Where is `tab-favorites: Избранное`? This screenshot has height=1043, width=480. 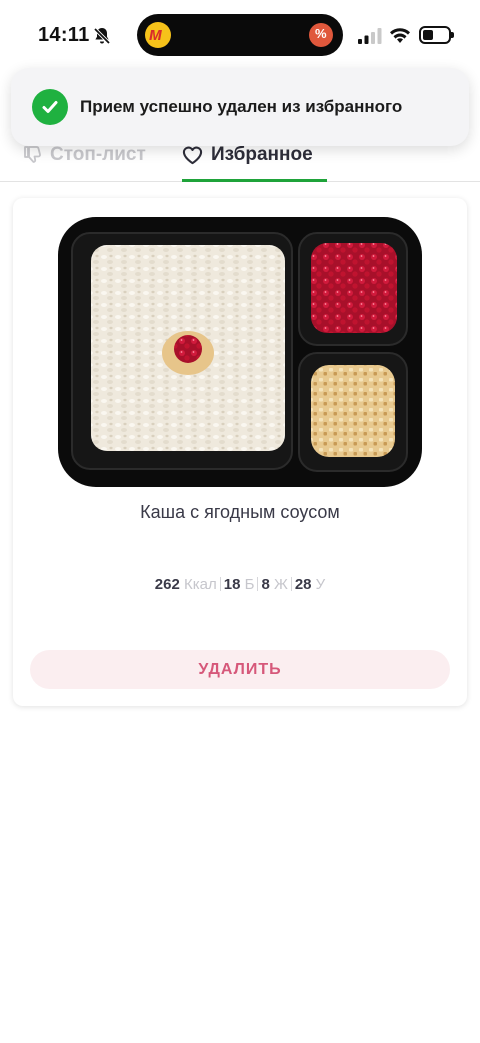 tab-favorites: Избранное is located at coordinates (247, 155).